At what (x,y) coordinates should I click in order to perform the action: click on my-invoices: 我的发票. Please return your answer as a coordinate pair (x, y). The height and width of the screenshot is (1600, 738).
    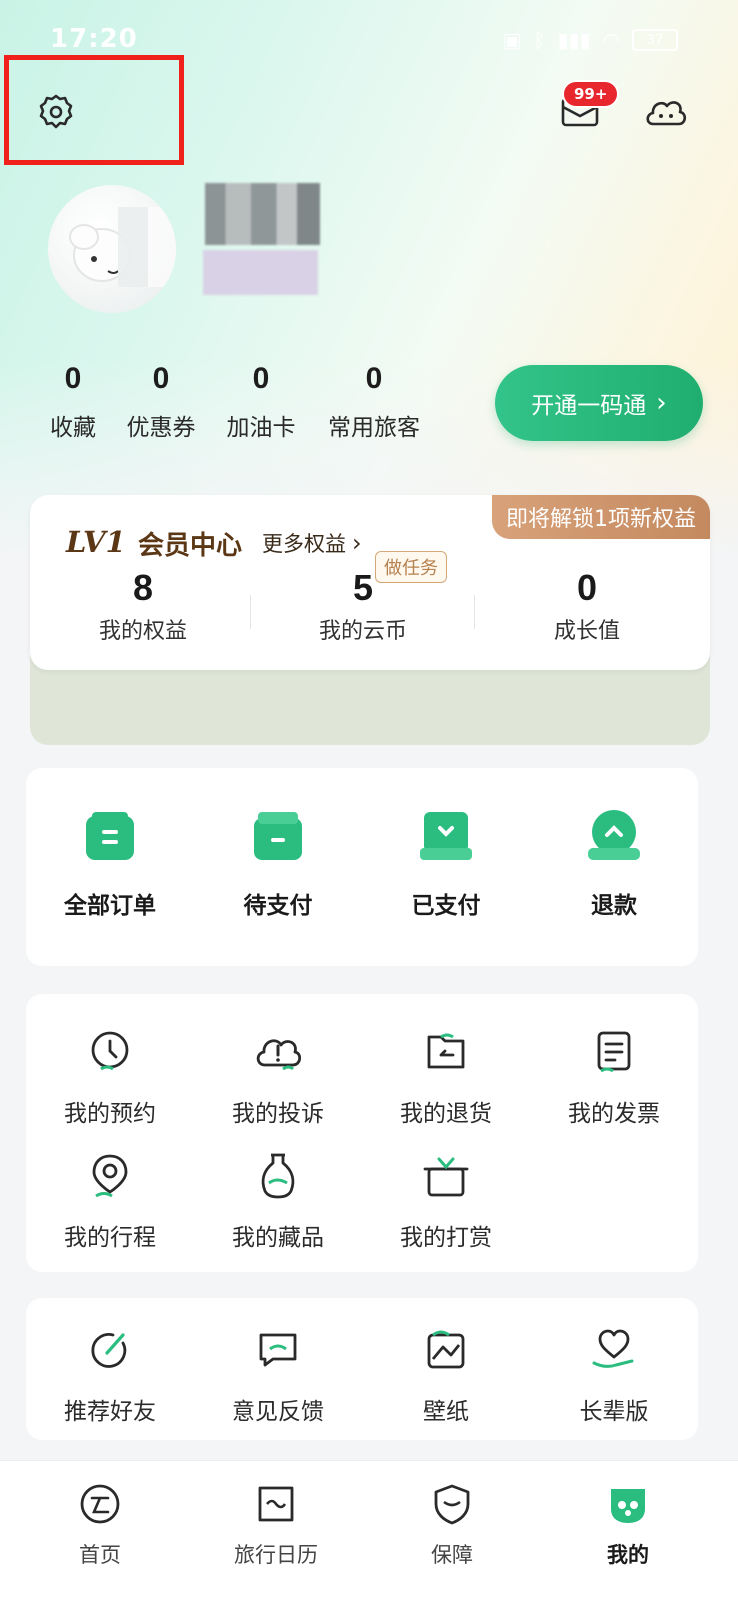
    Looking at the image, I should click on (614, 1074).